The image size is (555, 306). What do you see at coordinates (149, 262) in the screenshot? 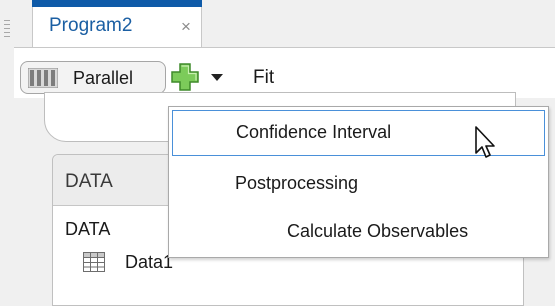
I see `item-label: Data1` at bounding box center [149, 262].